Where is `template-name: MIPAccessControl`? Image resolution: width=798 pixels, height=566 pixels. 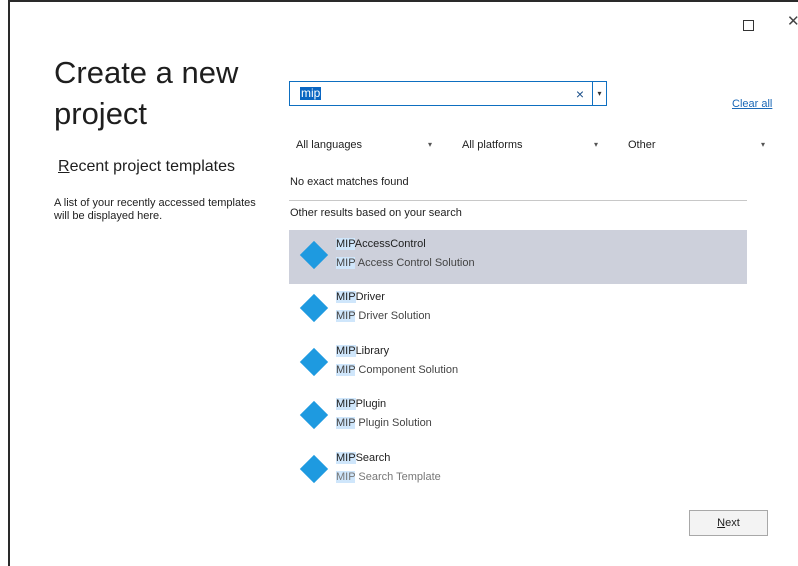 template-name: MIPAccessControl is located at coordinates (381, 244).